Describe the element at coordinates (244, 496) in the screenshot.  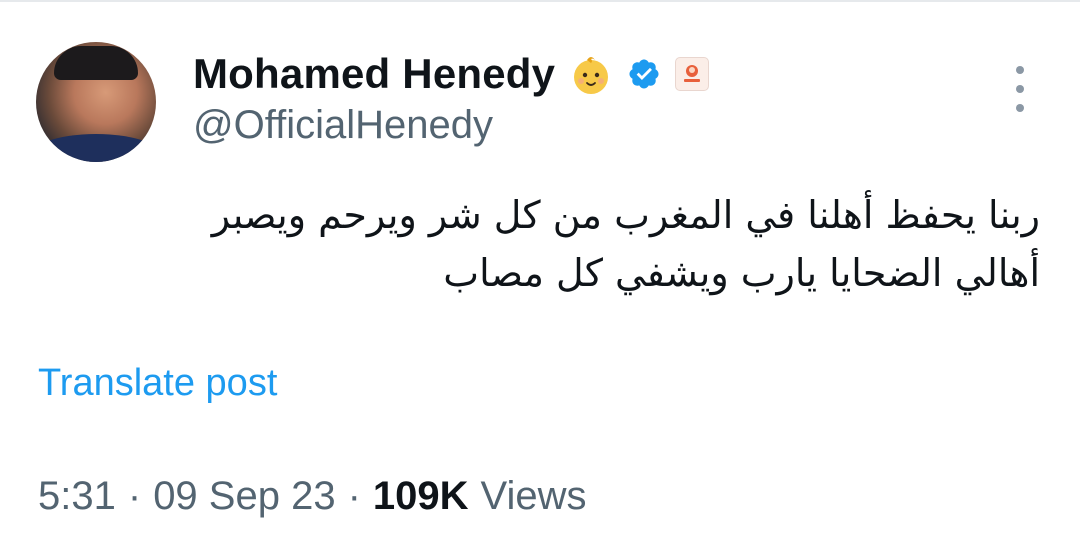
I see `tweet-date: 09 Sep 23` at that location.